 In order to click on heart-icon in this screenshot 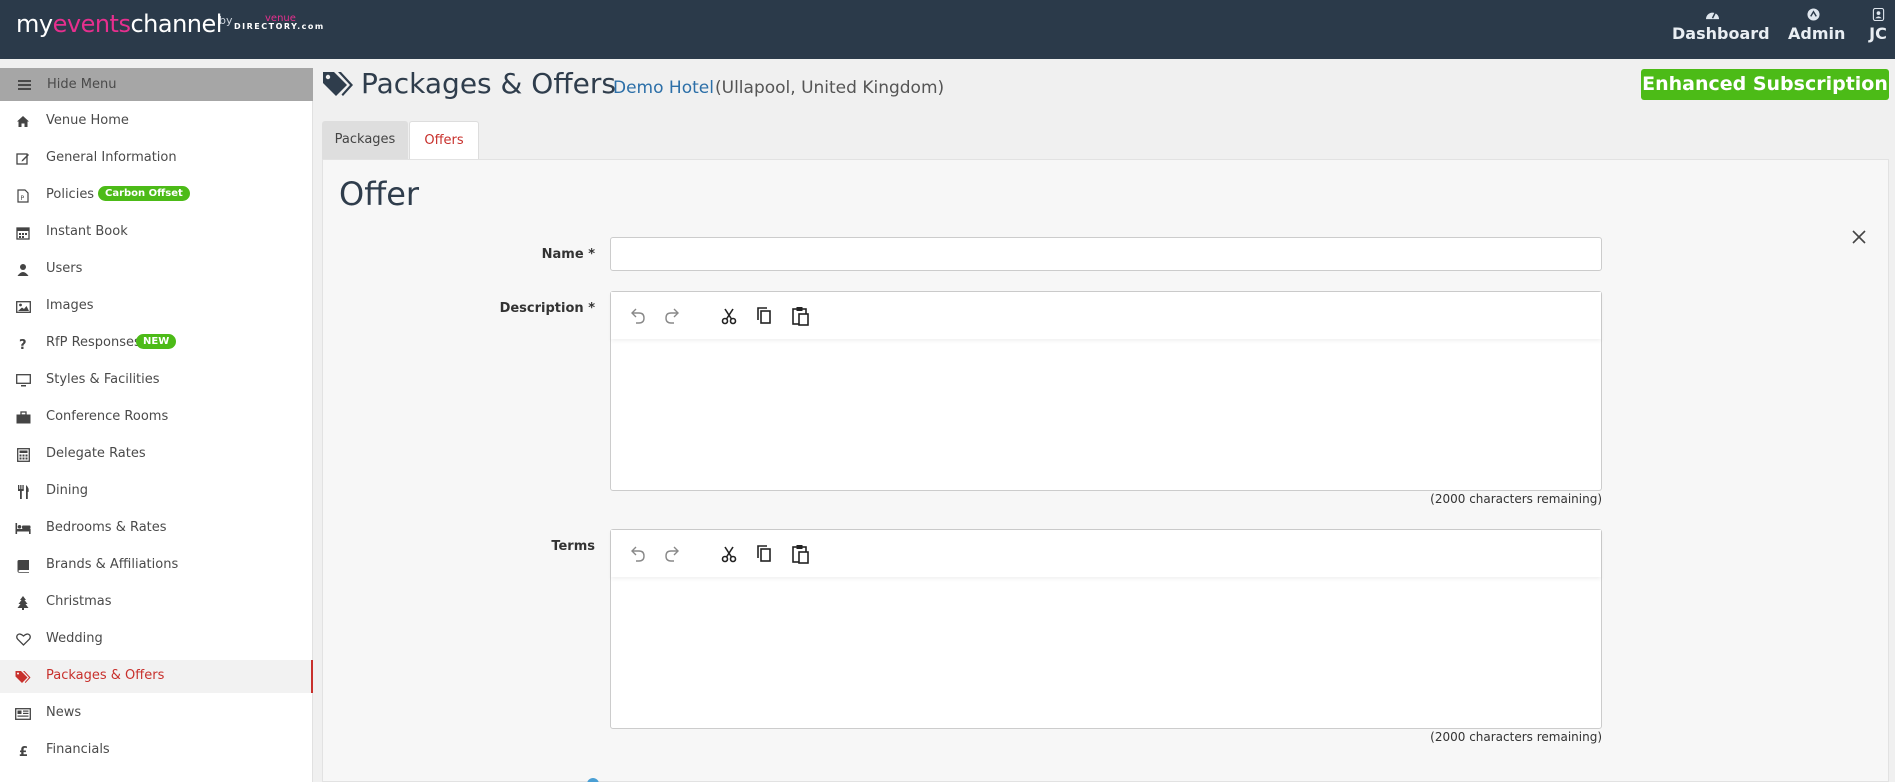, I will do `click(23, 639)`.